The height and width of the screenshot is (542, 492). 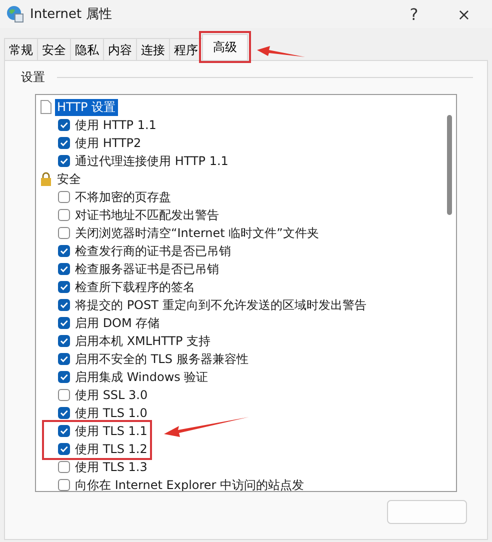 I want to click on scrollbar-thumb, so click(x=449, y=165).